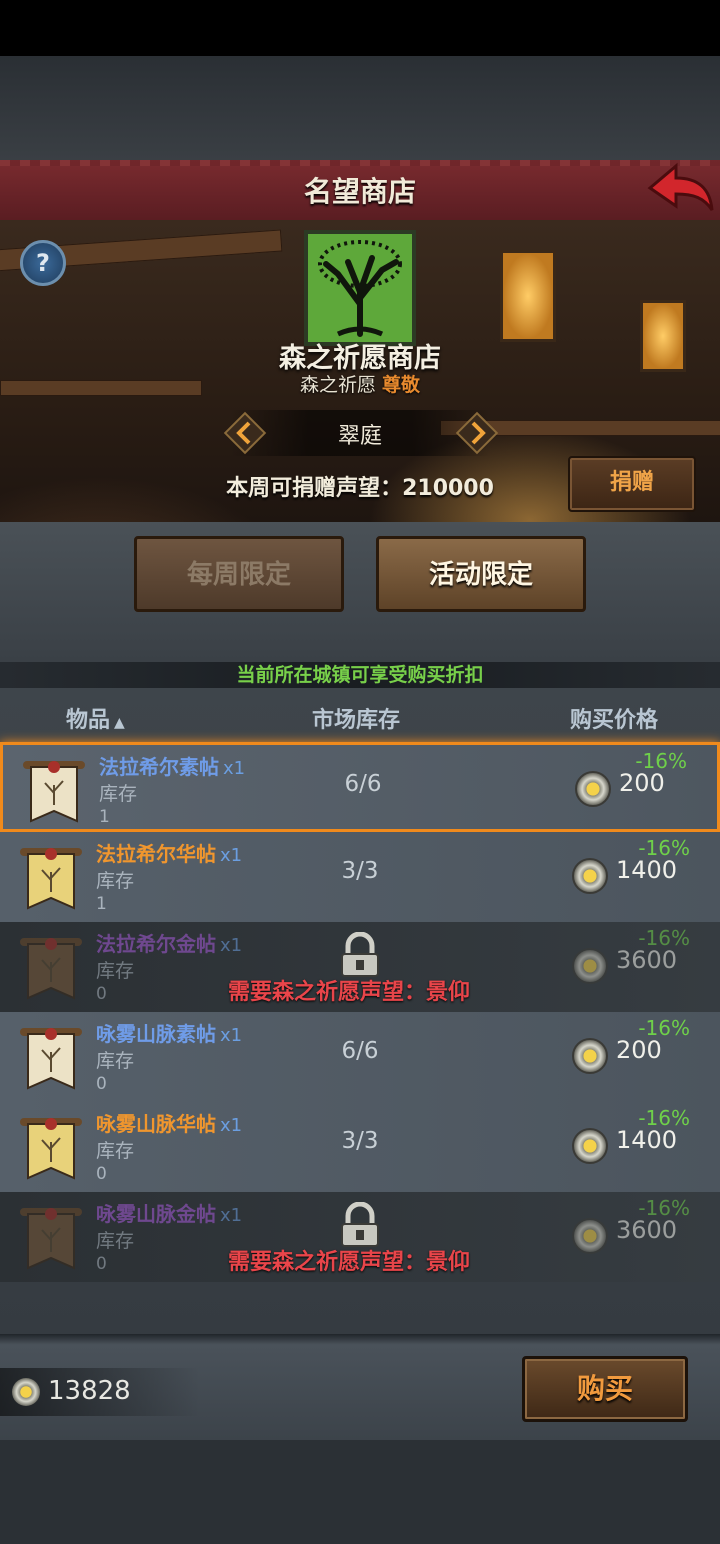 This screenshot has height=1544, width=720. Describe the element at coordinates (337, 385) in the screenshot. I see `faction-name: 森之祈愿` at that location.